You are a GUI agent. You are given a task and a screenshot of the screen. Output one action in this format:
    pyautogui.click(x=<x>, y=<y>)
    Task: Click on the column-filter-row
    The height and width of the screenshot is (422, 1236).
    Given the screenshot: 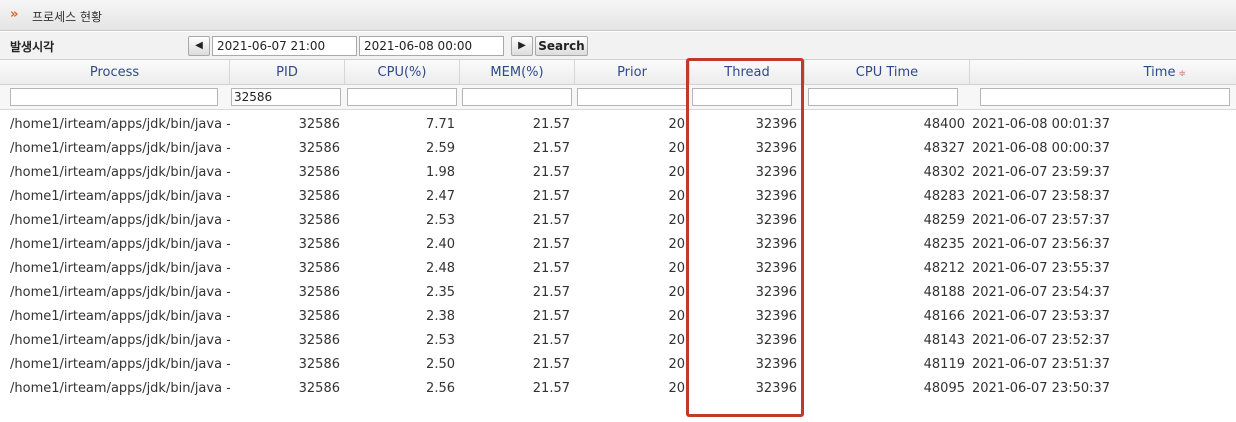 What is the action you would take?
    pyautogui.click(x=618, y=97)
    